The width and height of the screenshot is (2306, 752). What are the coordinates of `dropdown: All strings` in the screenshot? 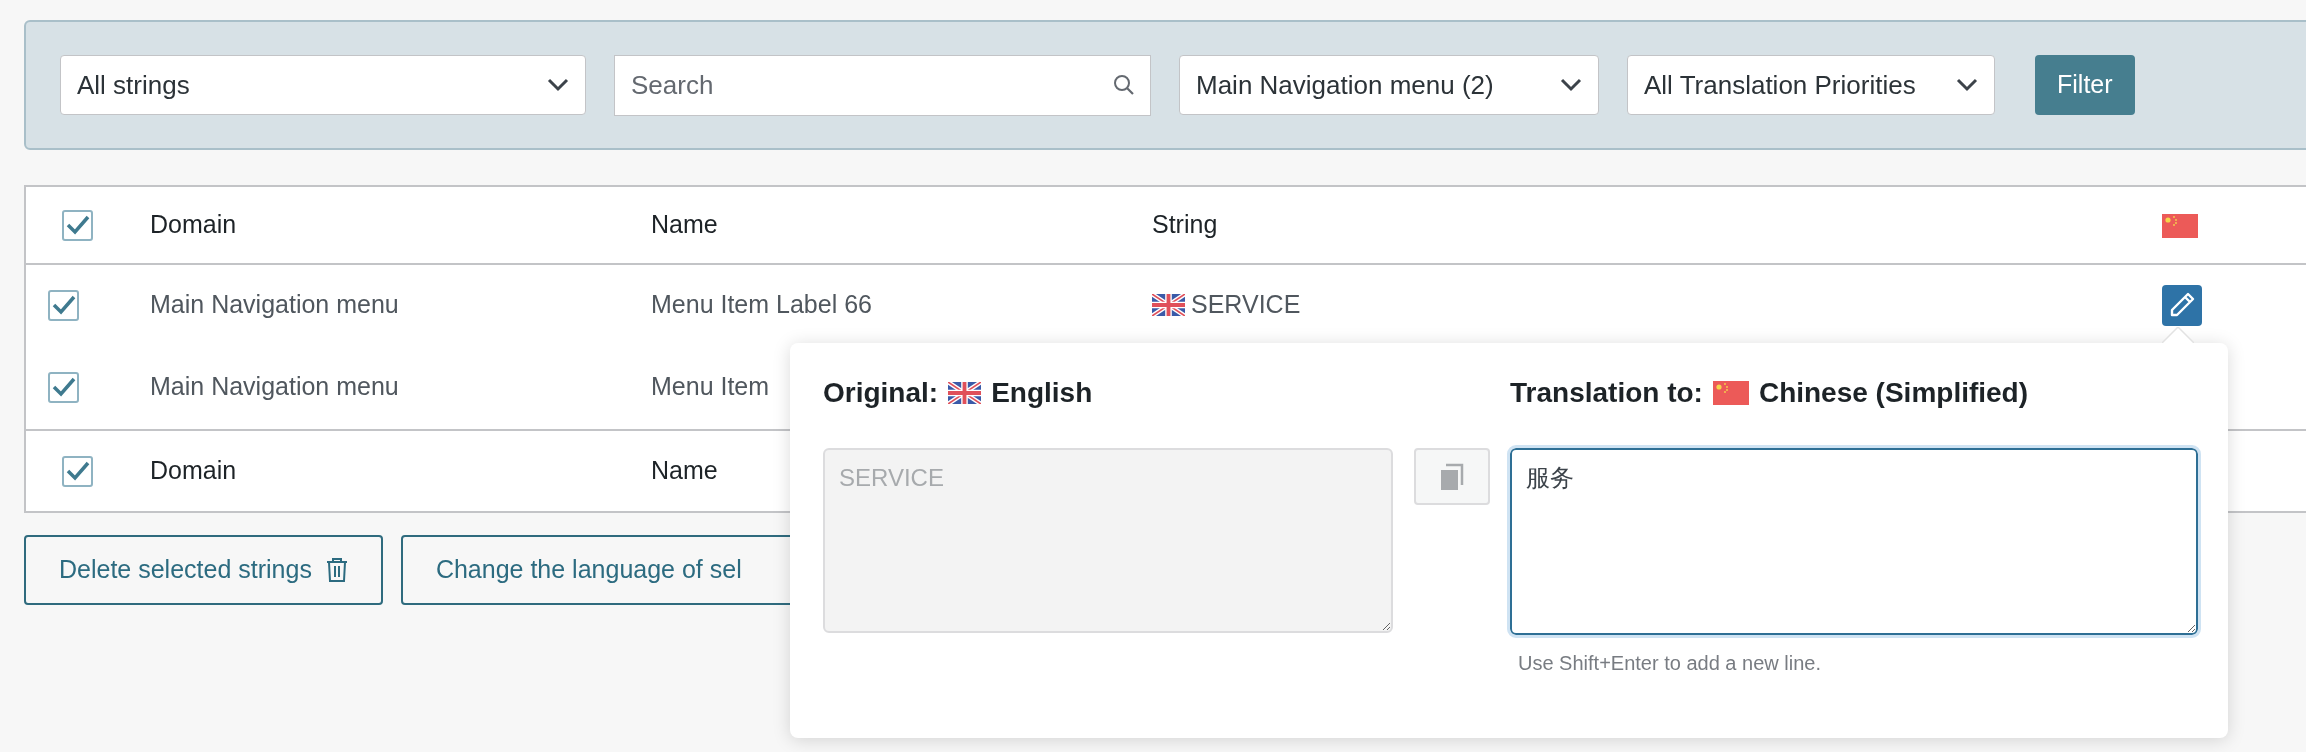 It's located at (323, 85).